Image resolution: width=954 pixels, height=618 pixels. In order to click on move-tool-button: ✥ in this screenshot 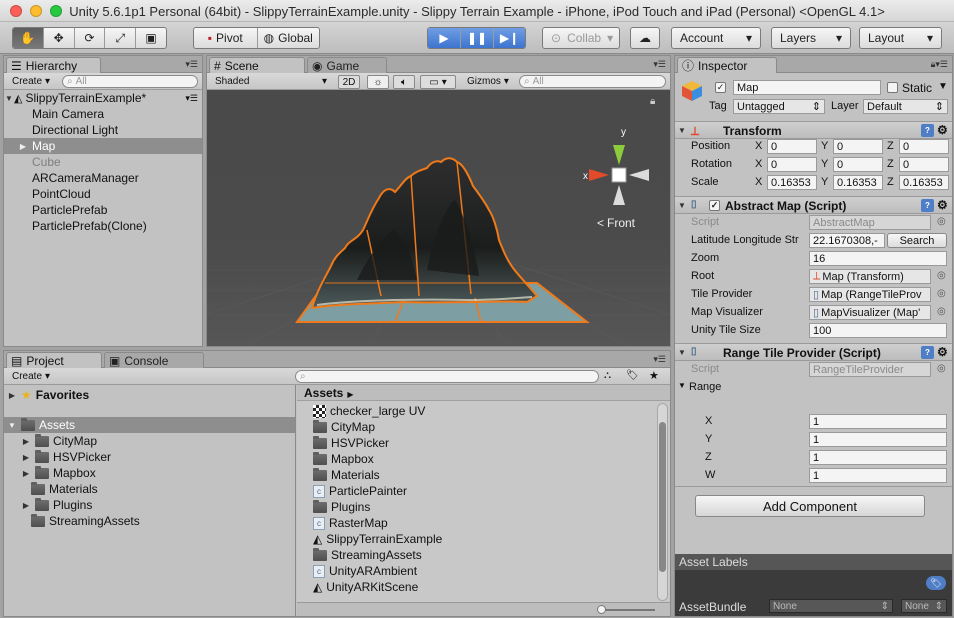, I will do `click(59, 38)`.